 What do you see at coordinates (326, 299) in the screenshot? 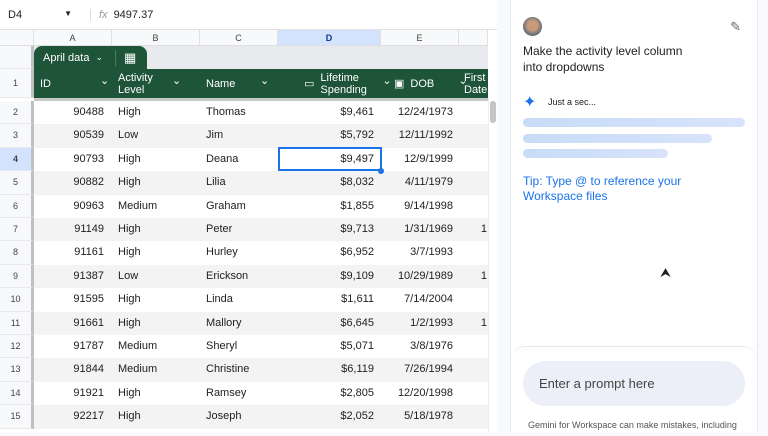
I see `cell: $1,611` at bounding box center [326, 299].